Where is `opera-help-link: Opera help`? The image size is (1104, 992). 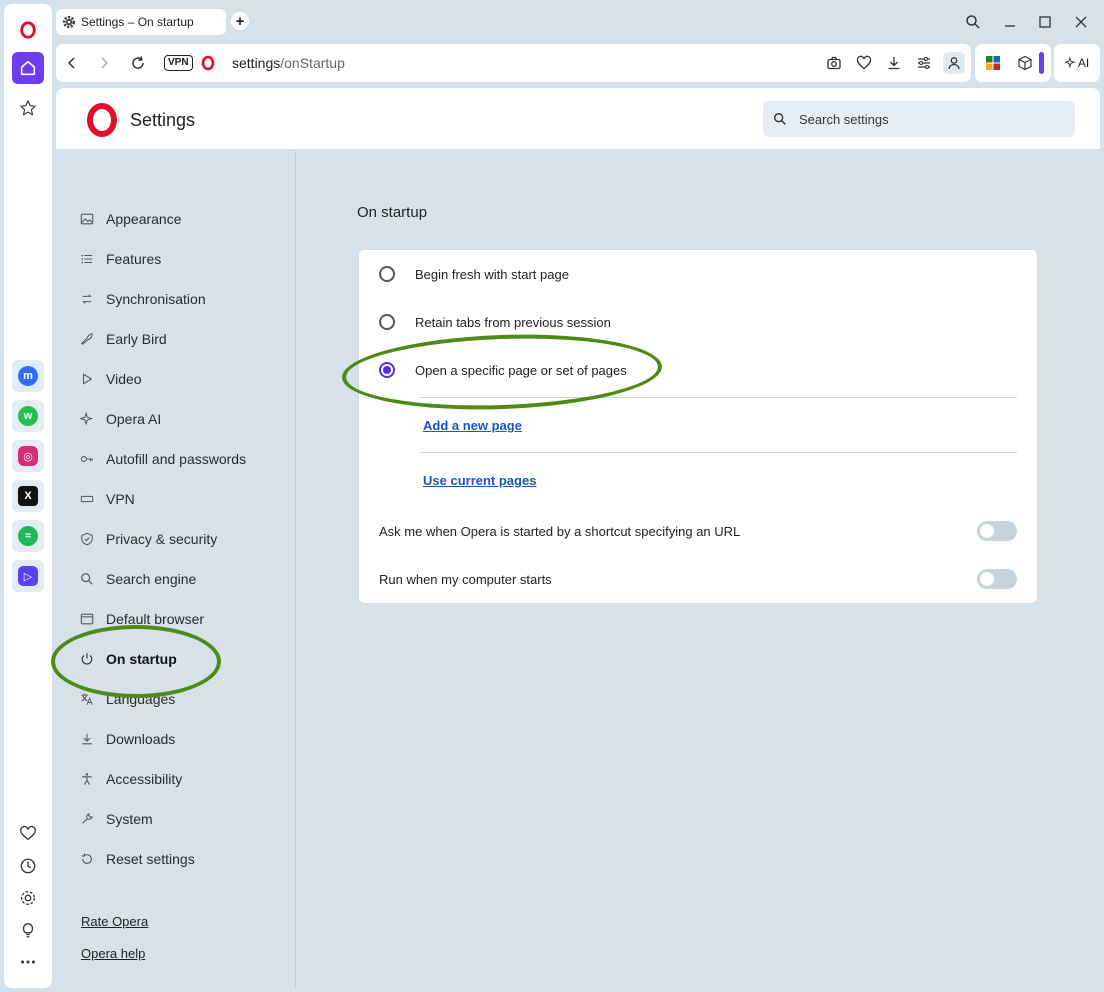
opera-help-link: Opera help is located at coordinates (113, 953).